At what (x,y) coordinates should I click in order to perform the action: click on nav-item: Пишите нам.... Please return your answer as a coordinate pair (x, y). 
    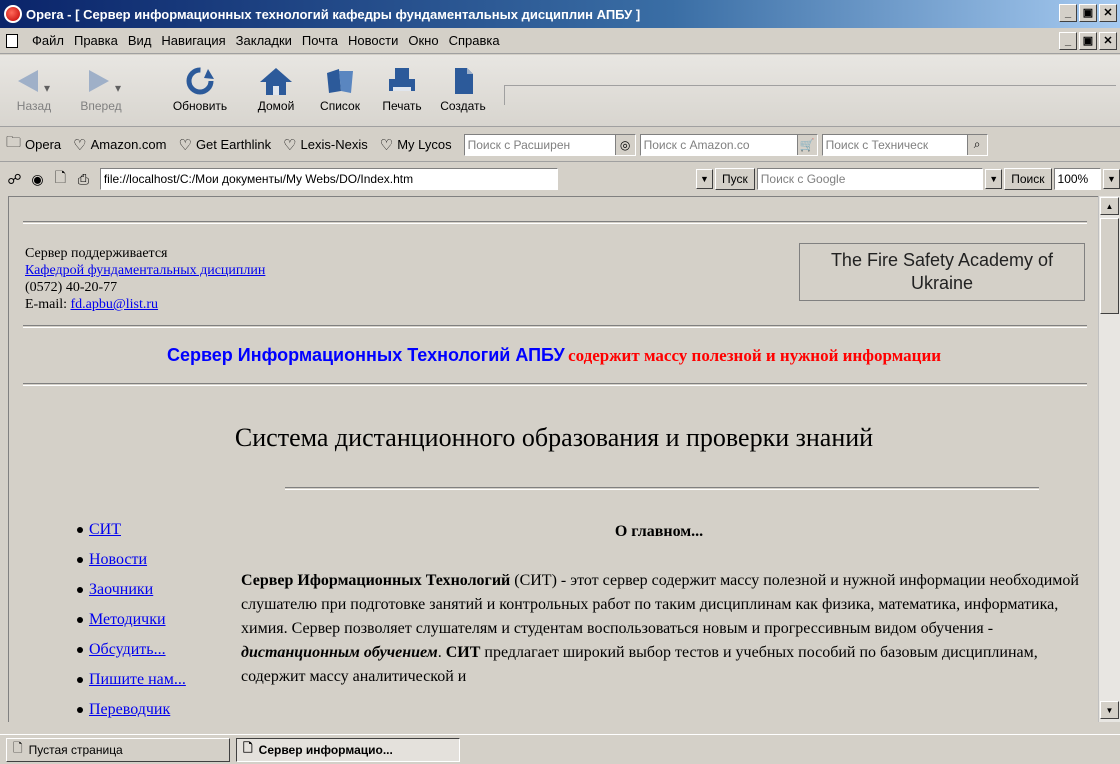
    Looking at the image, I should click on (131, 680).